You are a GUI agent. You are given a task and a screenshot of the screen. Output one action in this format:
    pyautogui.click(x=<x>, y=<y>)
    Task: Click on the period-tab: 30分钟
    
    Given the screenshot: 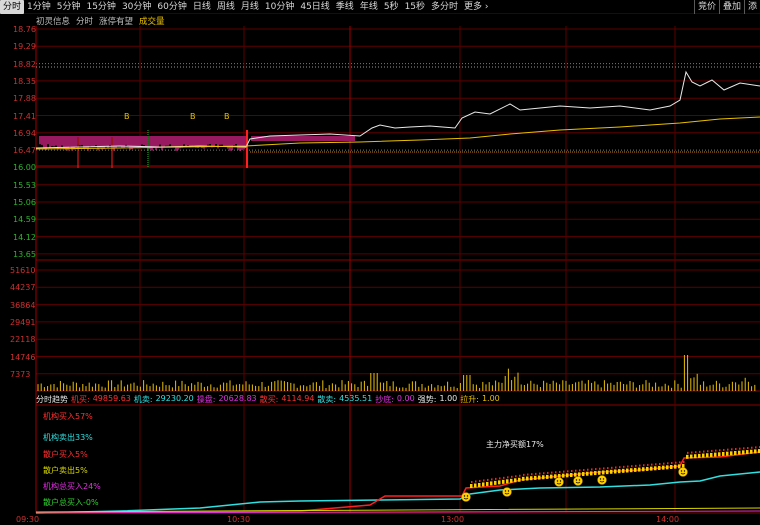 What is the action you would take?
    pyautogui.click(x=136, y=7)
    